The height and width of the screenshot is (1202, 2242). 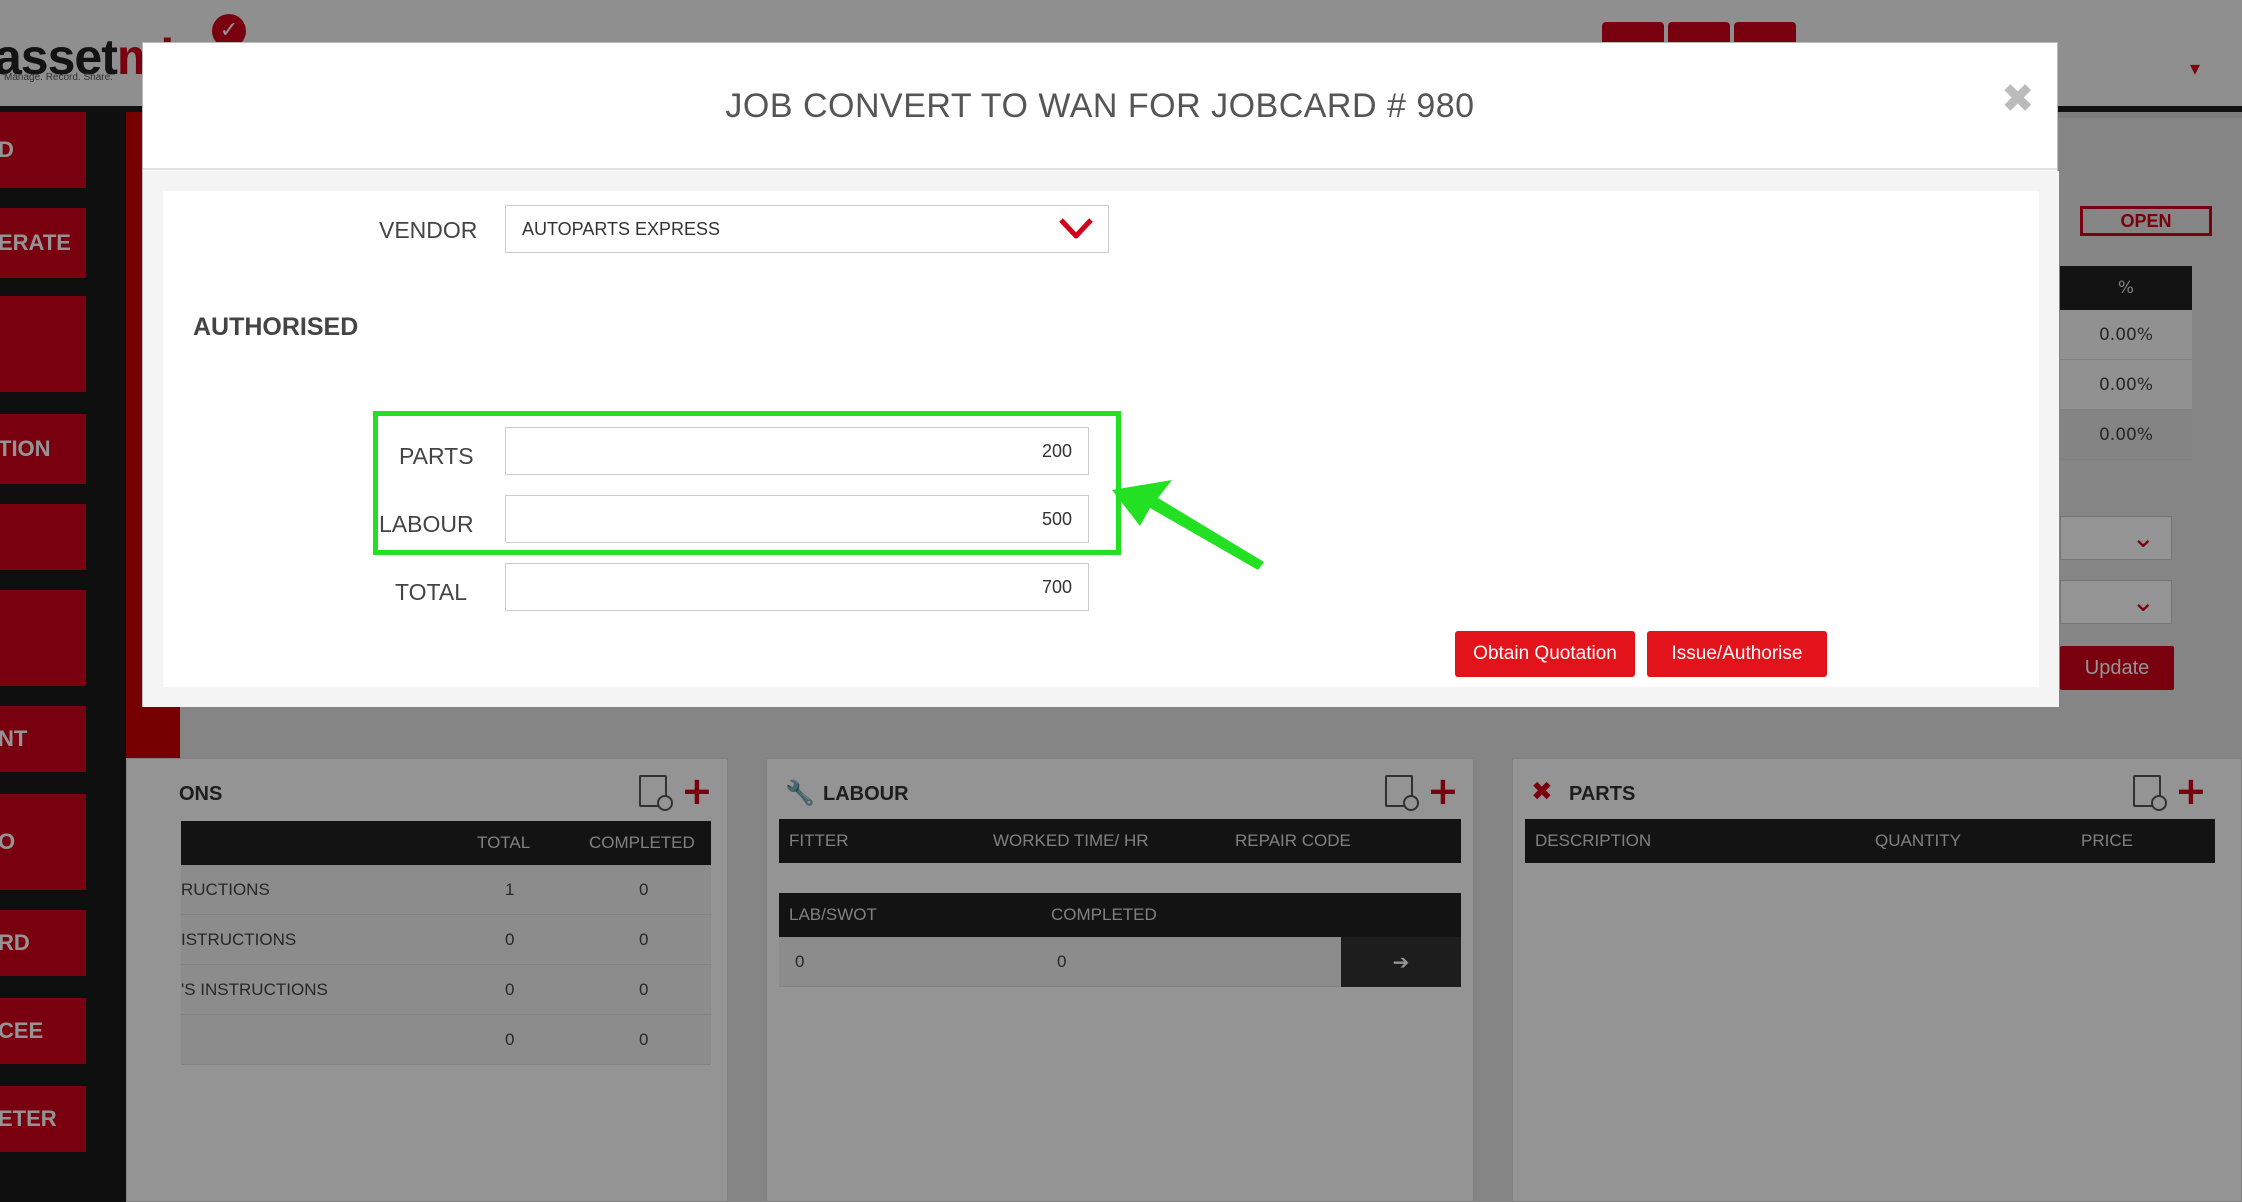 I want to click on arrow-annotation-icon, so click(x=1188, y=525).